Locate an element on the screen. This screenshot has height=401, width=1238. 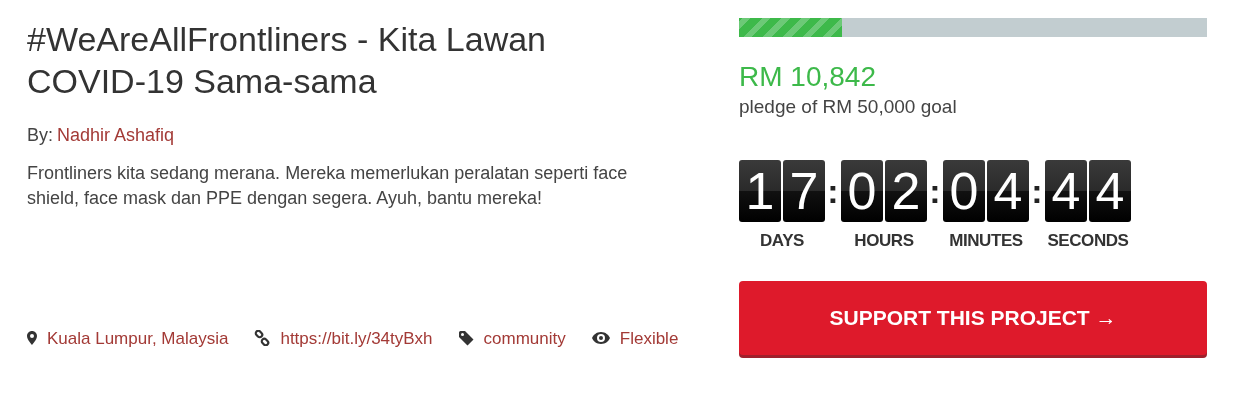
byline-label: By: is located at coordinates (40, 135).